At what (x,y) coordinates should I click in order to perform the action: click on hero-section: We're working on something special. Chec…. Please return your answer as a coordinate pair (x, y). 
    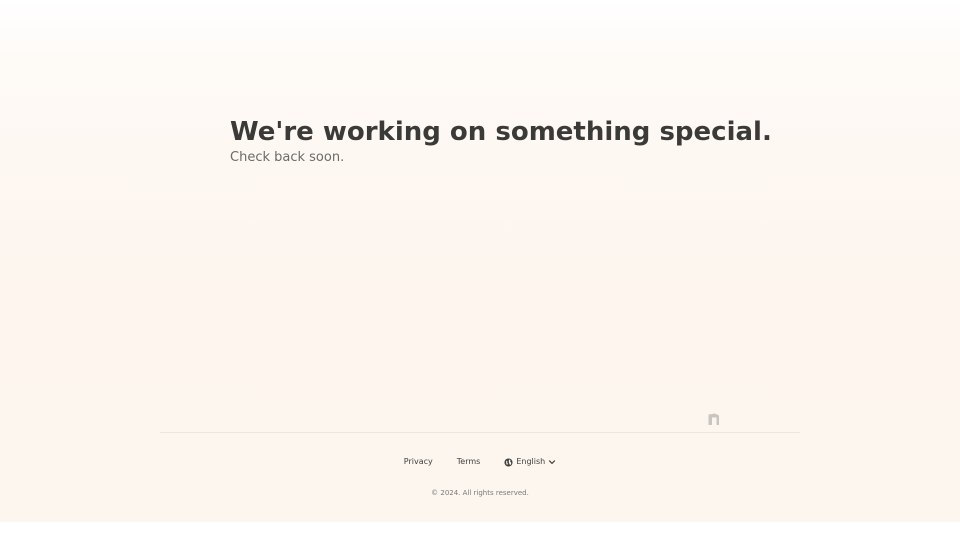
    Looking at the image, I should click on (501, 140).